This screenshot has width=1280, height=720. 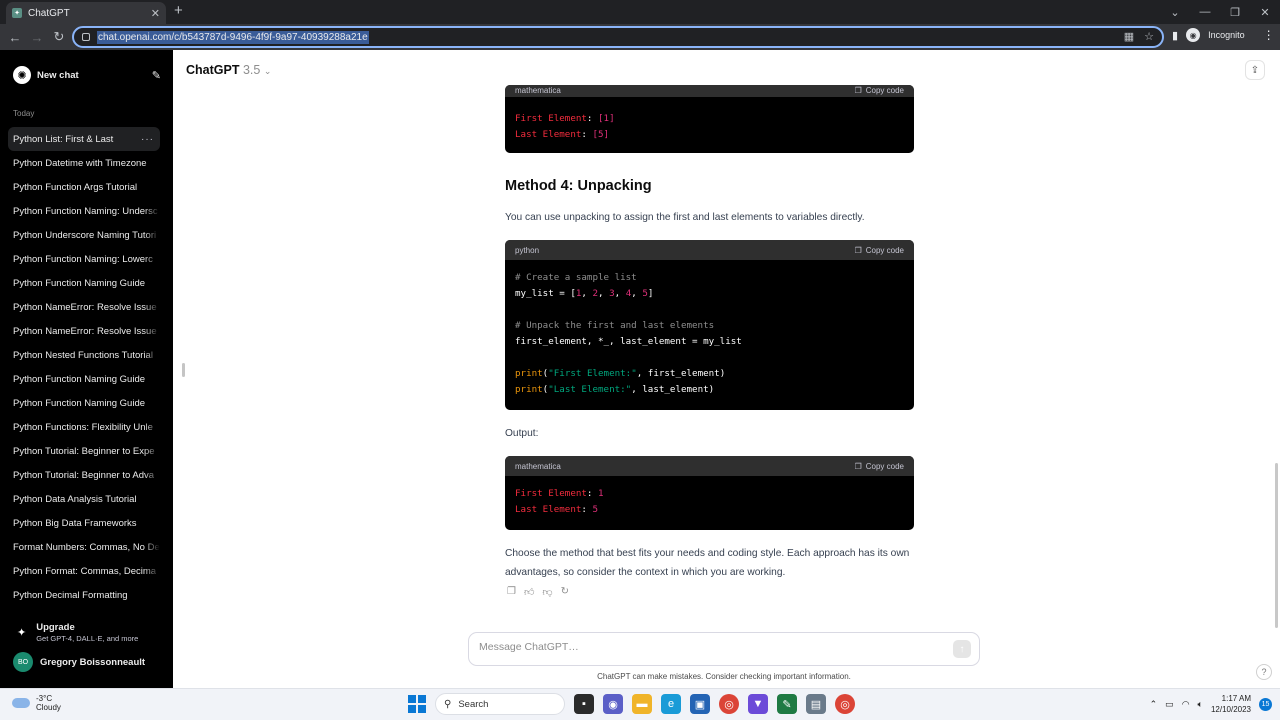 What do you see at coordinates (1276, 545) in the screenshot?
I see `scrollbar-thumb` at bounding box center [1276, 545].